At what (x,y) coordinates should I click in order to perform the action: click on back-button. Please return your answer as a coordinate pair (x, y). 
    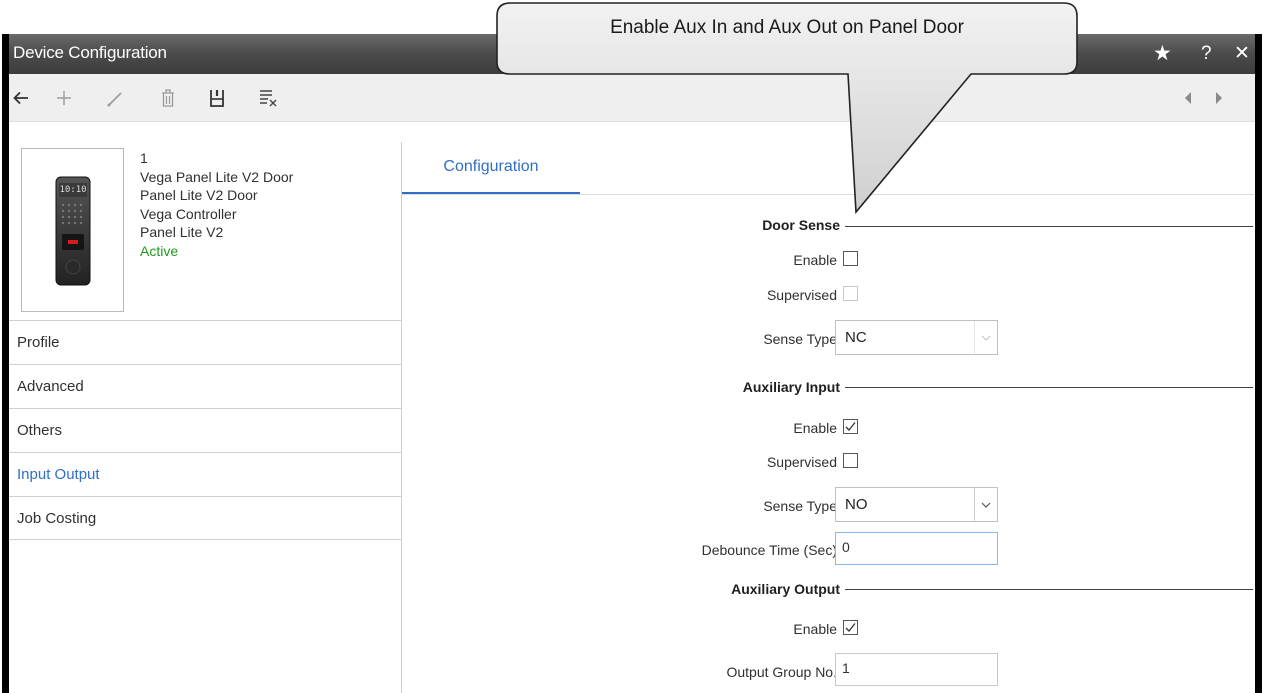
    Looking at the image, I should click on (21, 98).